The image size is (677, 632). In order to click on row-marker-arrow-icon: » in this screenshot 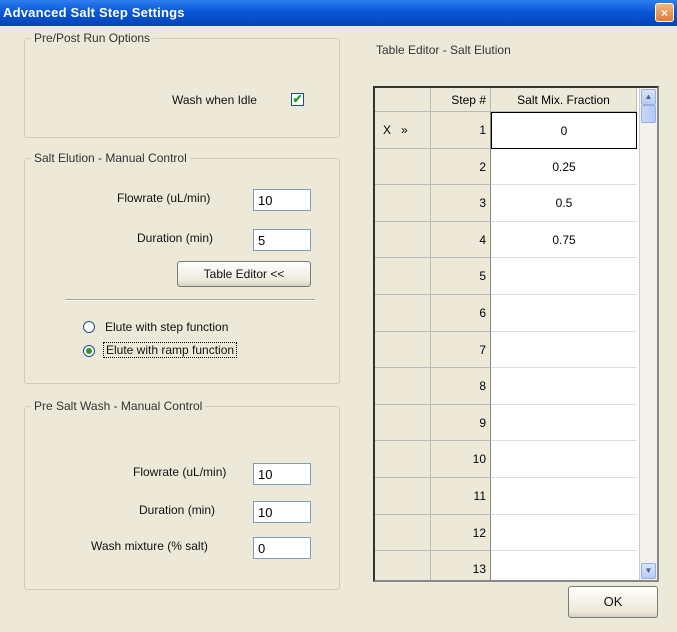, I will do `click(404, 130)`.